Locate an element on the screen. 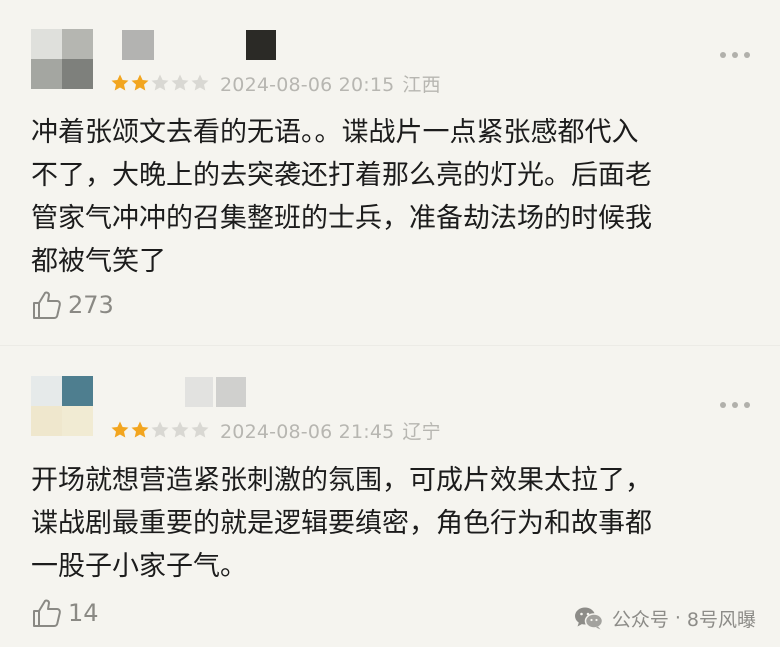 This screenshot has width=780, height=647. like-count: 14 is located at coordinates (83, 613).